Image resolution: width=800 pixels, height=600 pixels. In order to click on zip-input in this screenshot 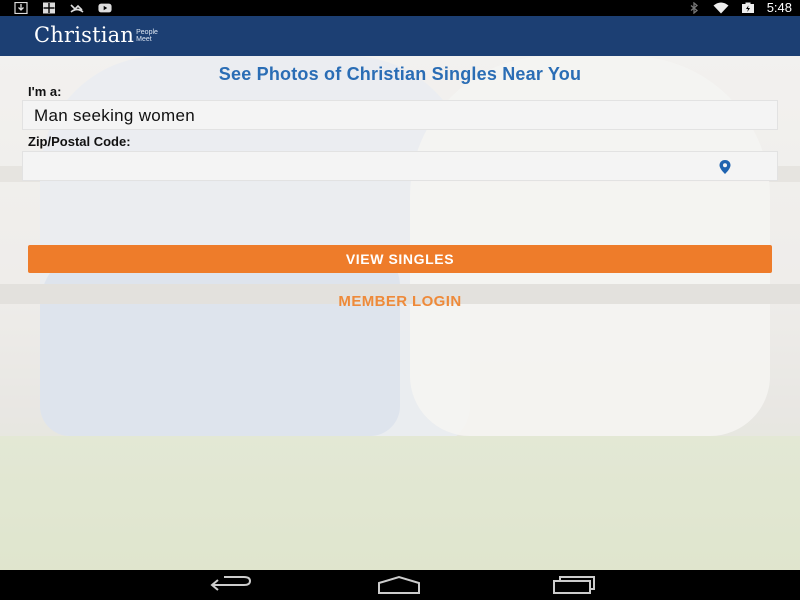, I will do `click(400, 166)`.